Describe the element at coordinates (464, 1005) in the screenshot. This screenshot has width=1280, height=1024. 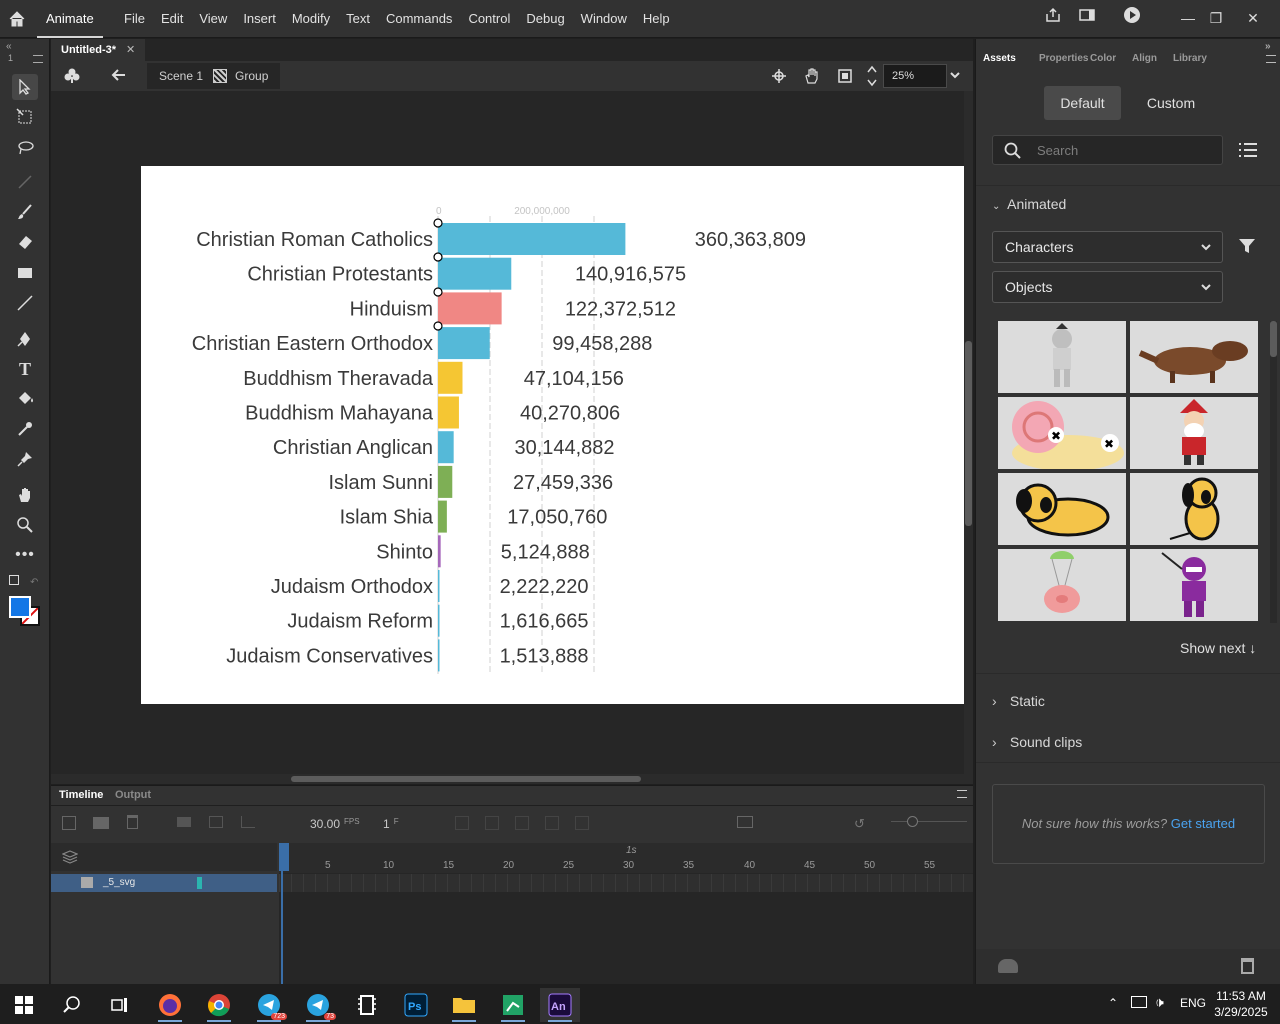
I see `file-explorer-icon` at that location.